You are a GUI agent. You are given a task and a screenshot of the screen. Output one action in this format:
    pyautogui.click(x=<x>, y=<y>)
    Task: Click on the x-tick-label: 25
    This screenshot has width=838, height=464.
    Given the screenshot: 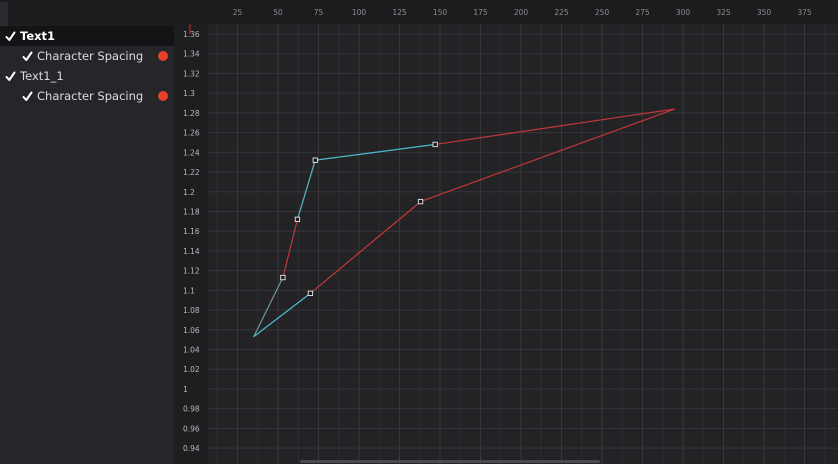 What is the action you would take?
    pyautogui.click(x=238, y=12)
    